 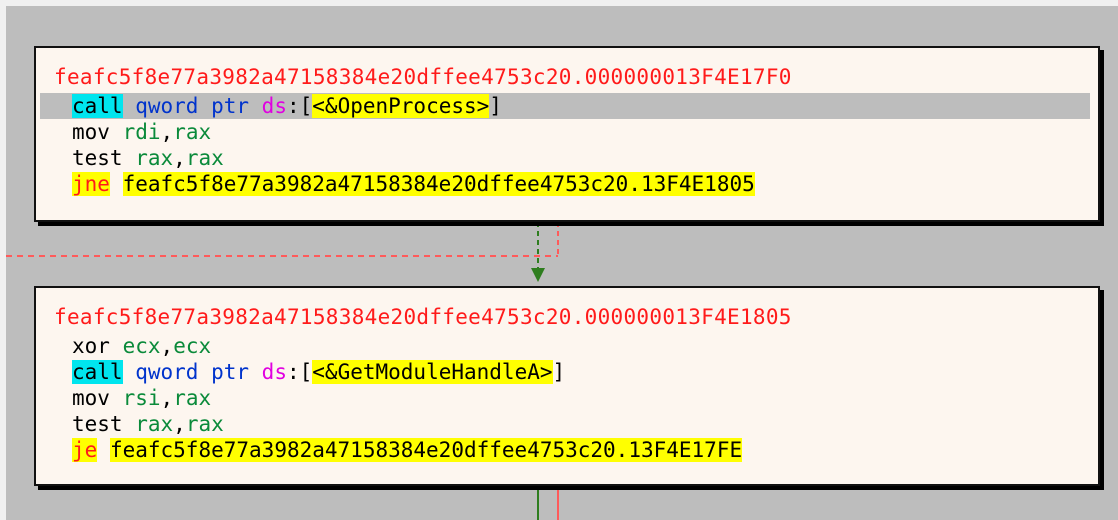 What do you see at coordinates (538, 275) in the screenshot?
I see `edge-arrow-icon` at bounding box center [538, 275].